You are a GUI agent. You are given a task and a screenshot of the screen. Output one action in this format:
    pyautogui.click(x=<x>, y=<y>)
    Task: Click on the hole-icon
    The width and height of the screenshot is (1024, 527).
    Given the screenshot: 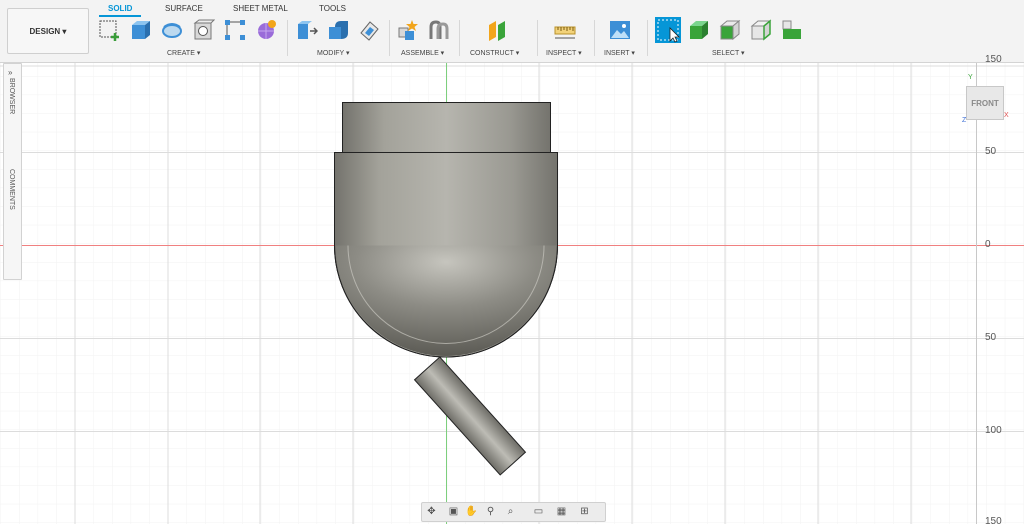 What is the action you would take?
    pyautogui.click(x=204, y=30)
    